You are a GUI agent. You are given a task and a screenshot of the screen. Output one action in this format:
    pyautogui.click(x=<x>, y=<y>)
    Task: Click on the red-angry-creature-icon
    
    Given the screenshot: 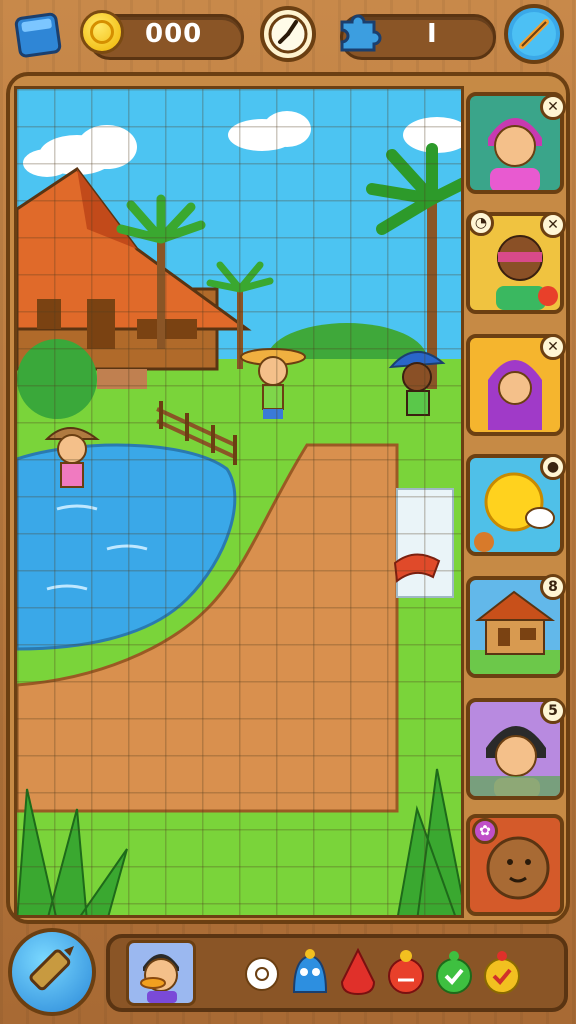 What is the action you would take?
    pyautogui.click(x=406, y=972)
    